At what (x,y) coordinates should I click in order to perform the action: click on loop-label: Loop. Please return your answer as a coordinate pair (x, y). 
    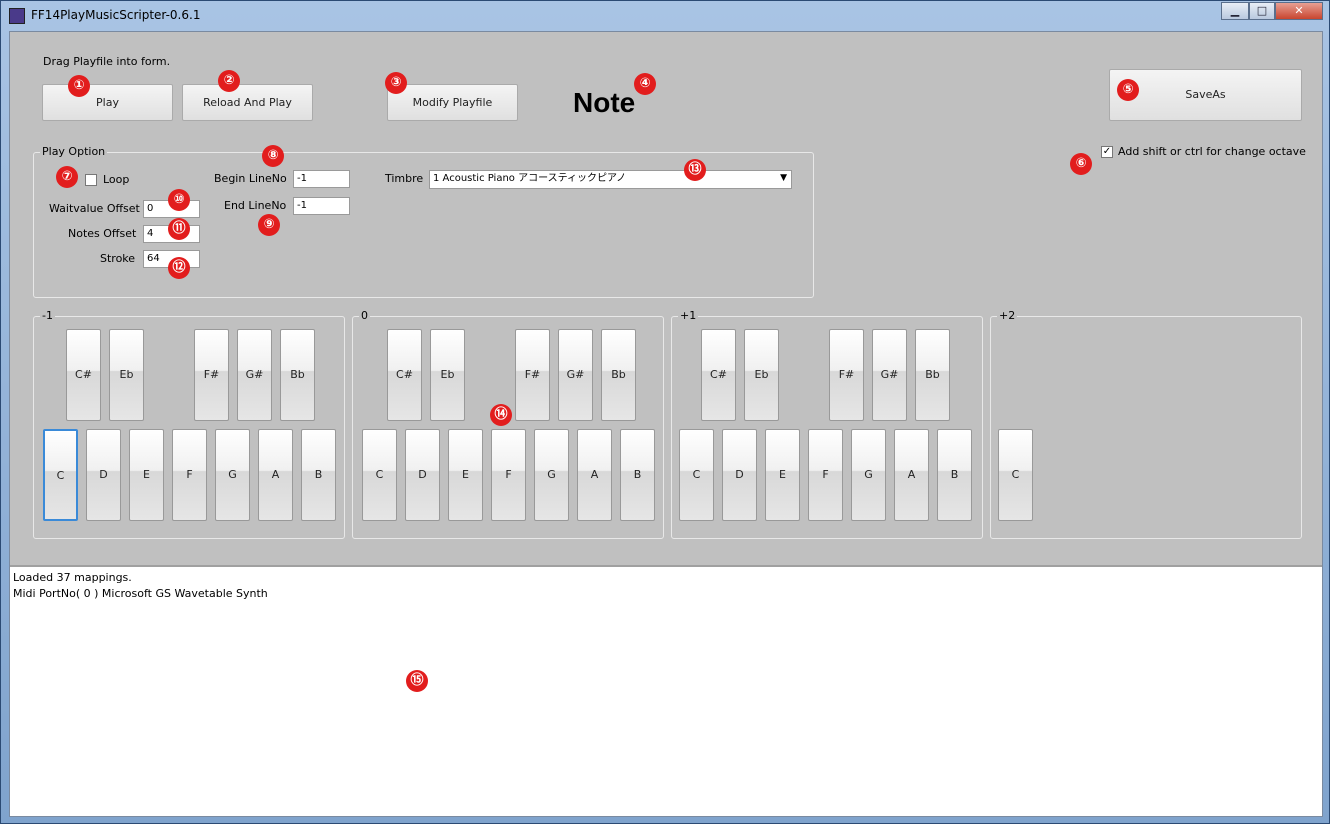
    Looking at the image, I should click on (116, 179).